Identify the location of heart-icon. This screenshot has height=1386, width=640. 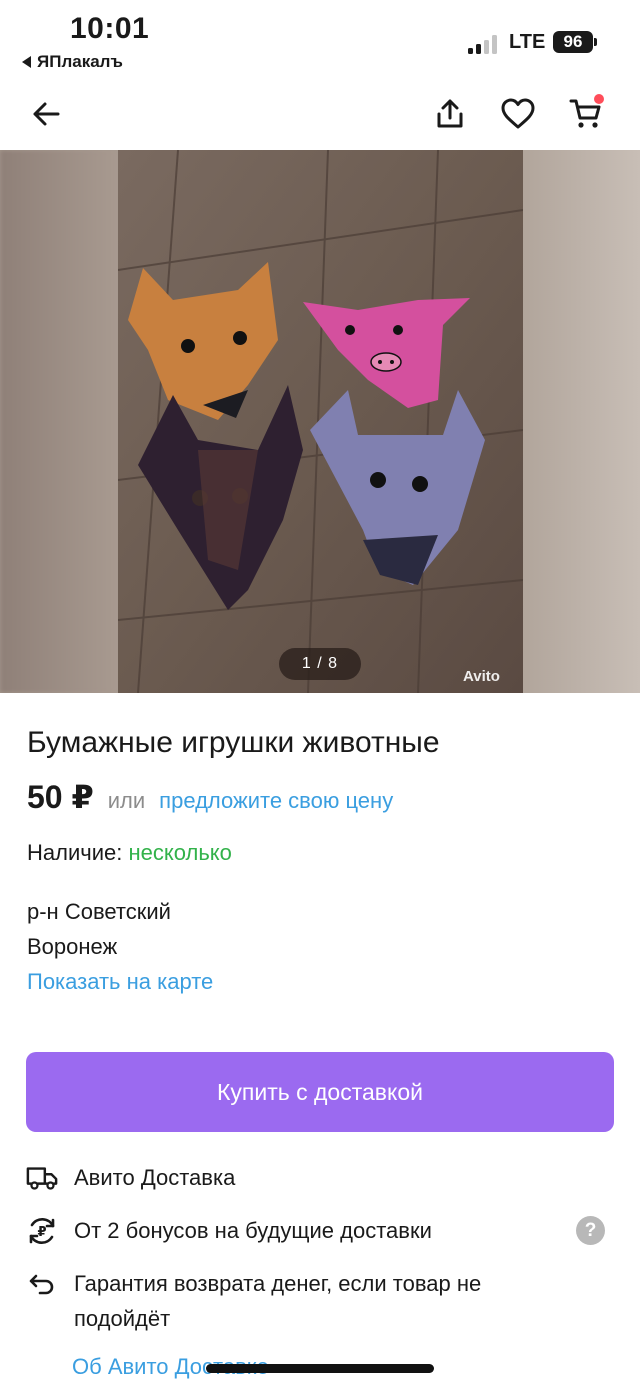
(518, 113).